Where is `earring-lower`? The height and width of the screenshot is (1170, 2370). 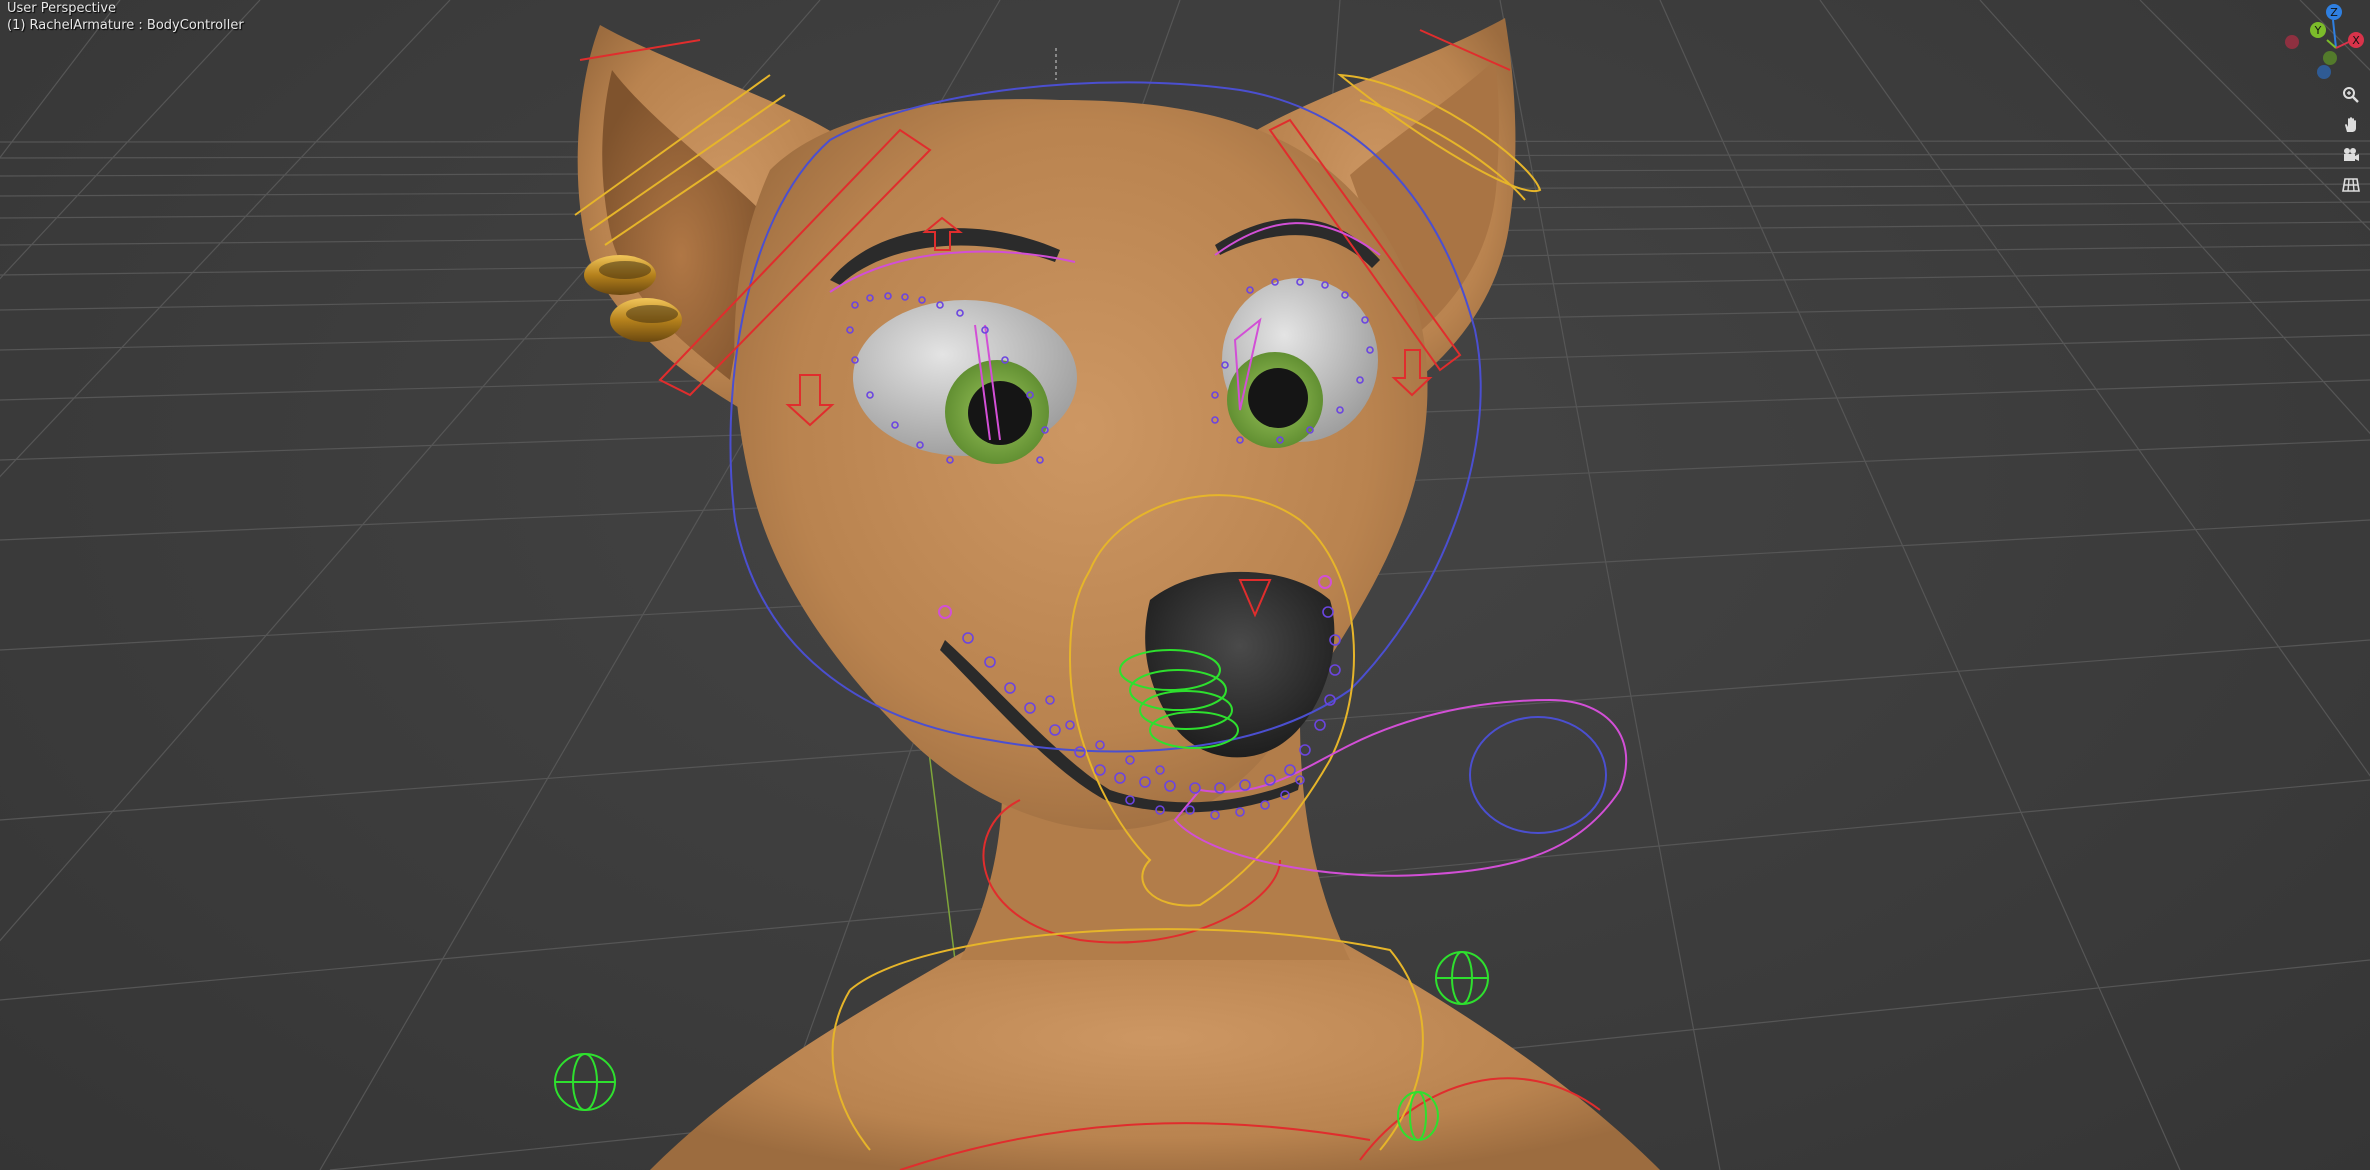 earring-lower is located at coordinates (646, 320).